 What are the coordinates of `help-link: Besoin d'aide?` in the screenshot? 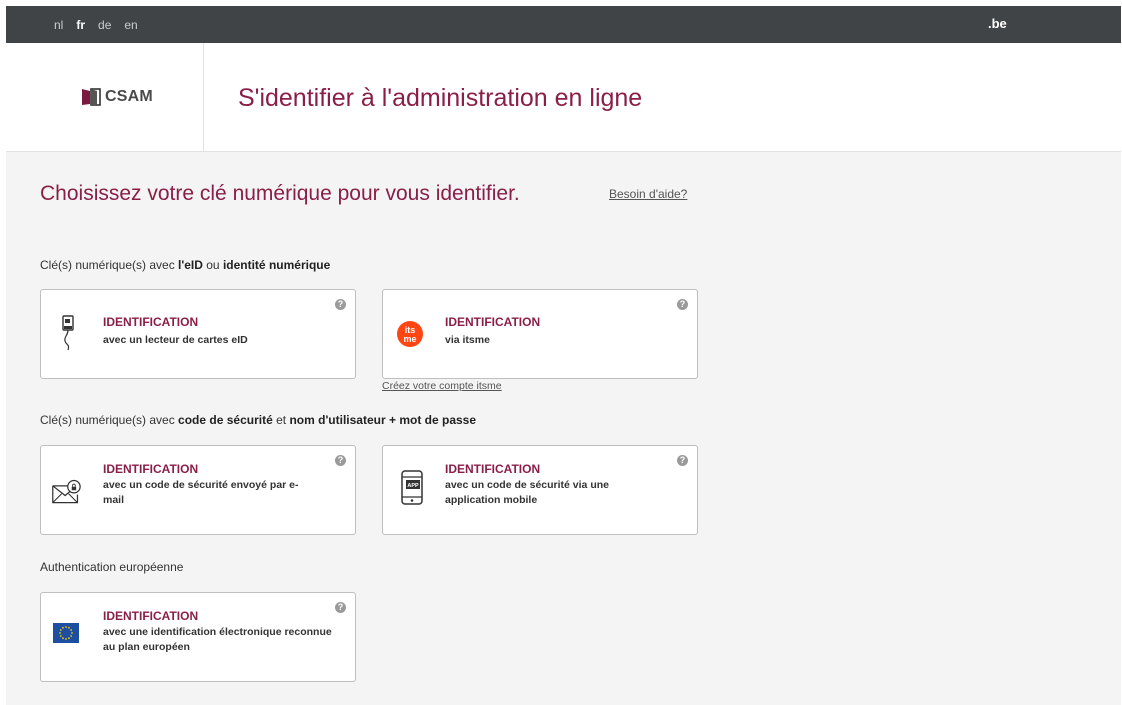 It's located at (648, 194).